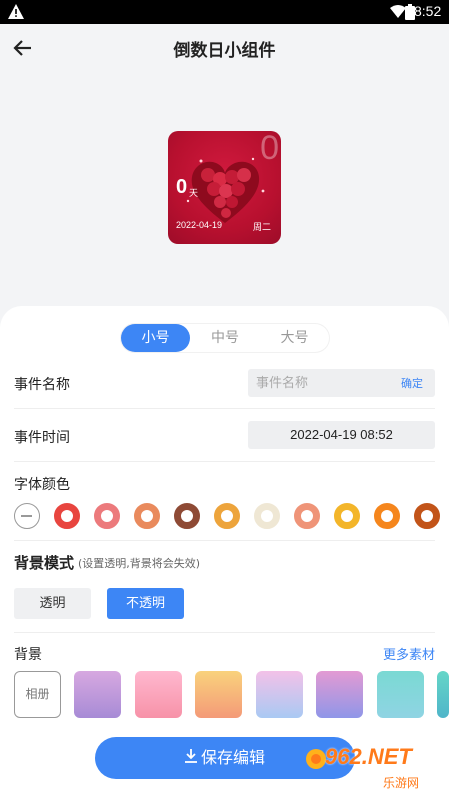  Describe the element at coordinates (16, 11) in the screenshot. I see `warning-icon` at that location.